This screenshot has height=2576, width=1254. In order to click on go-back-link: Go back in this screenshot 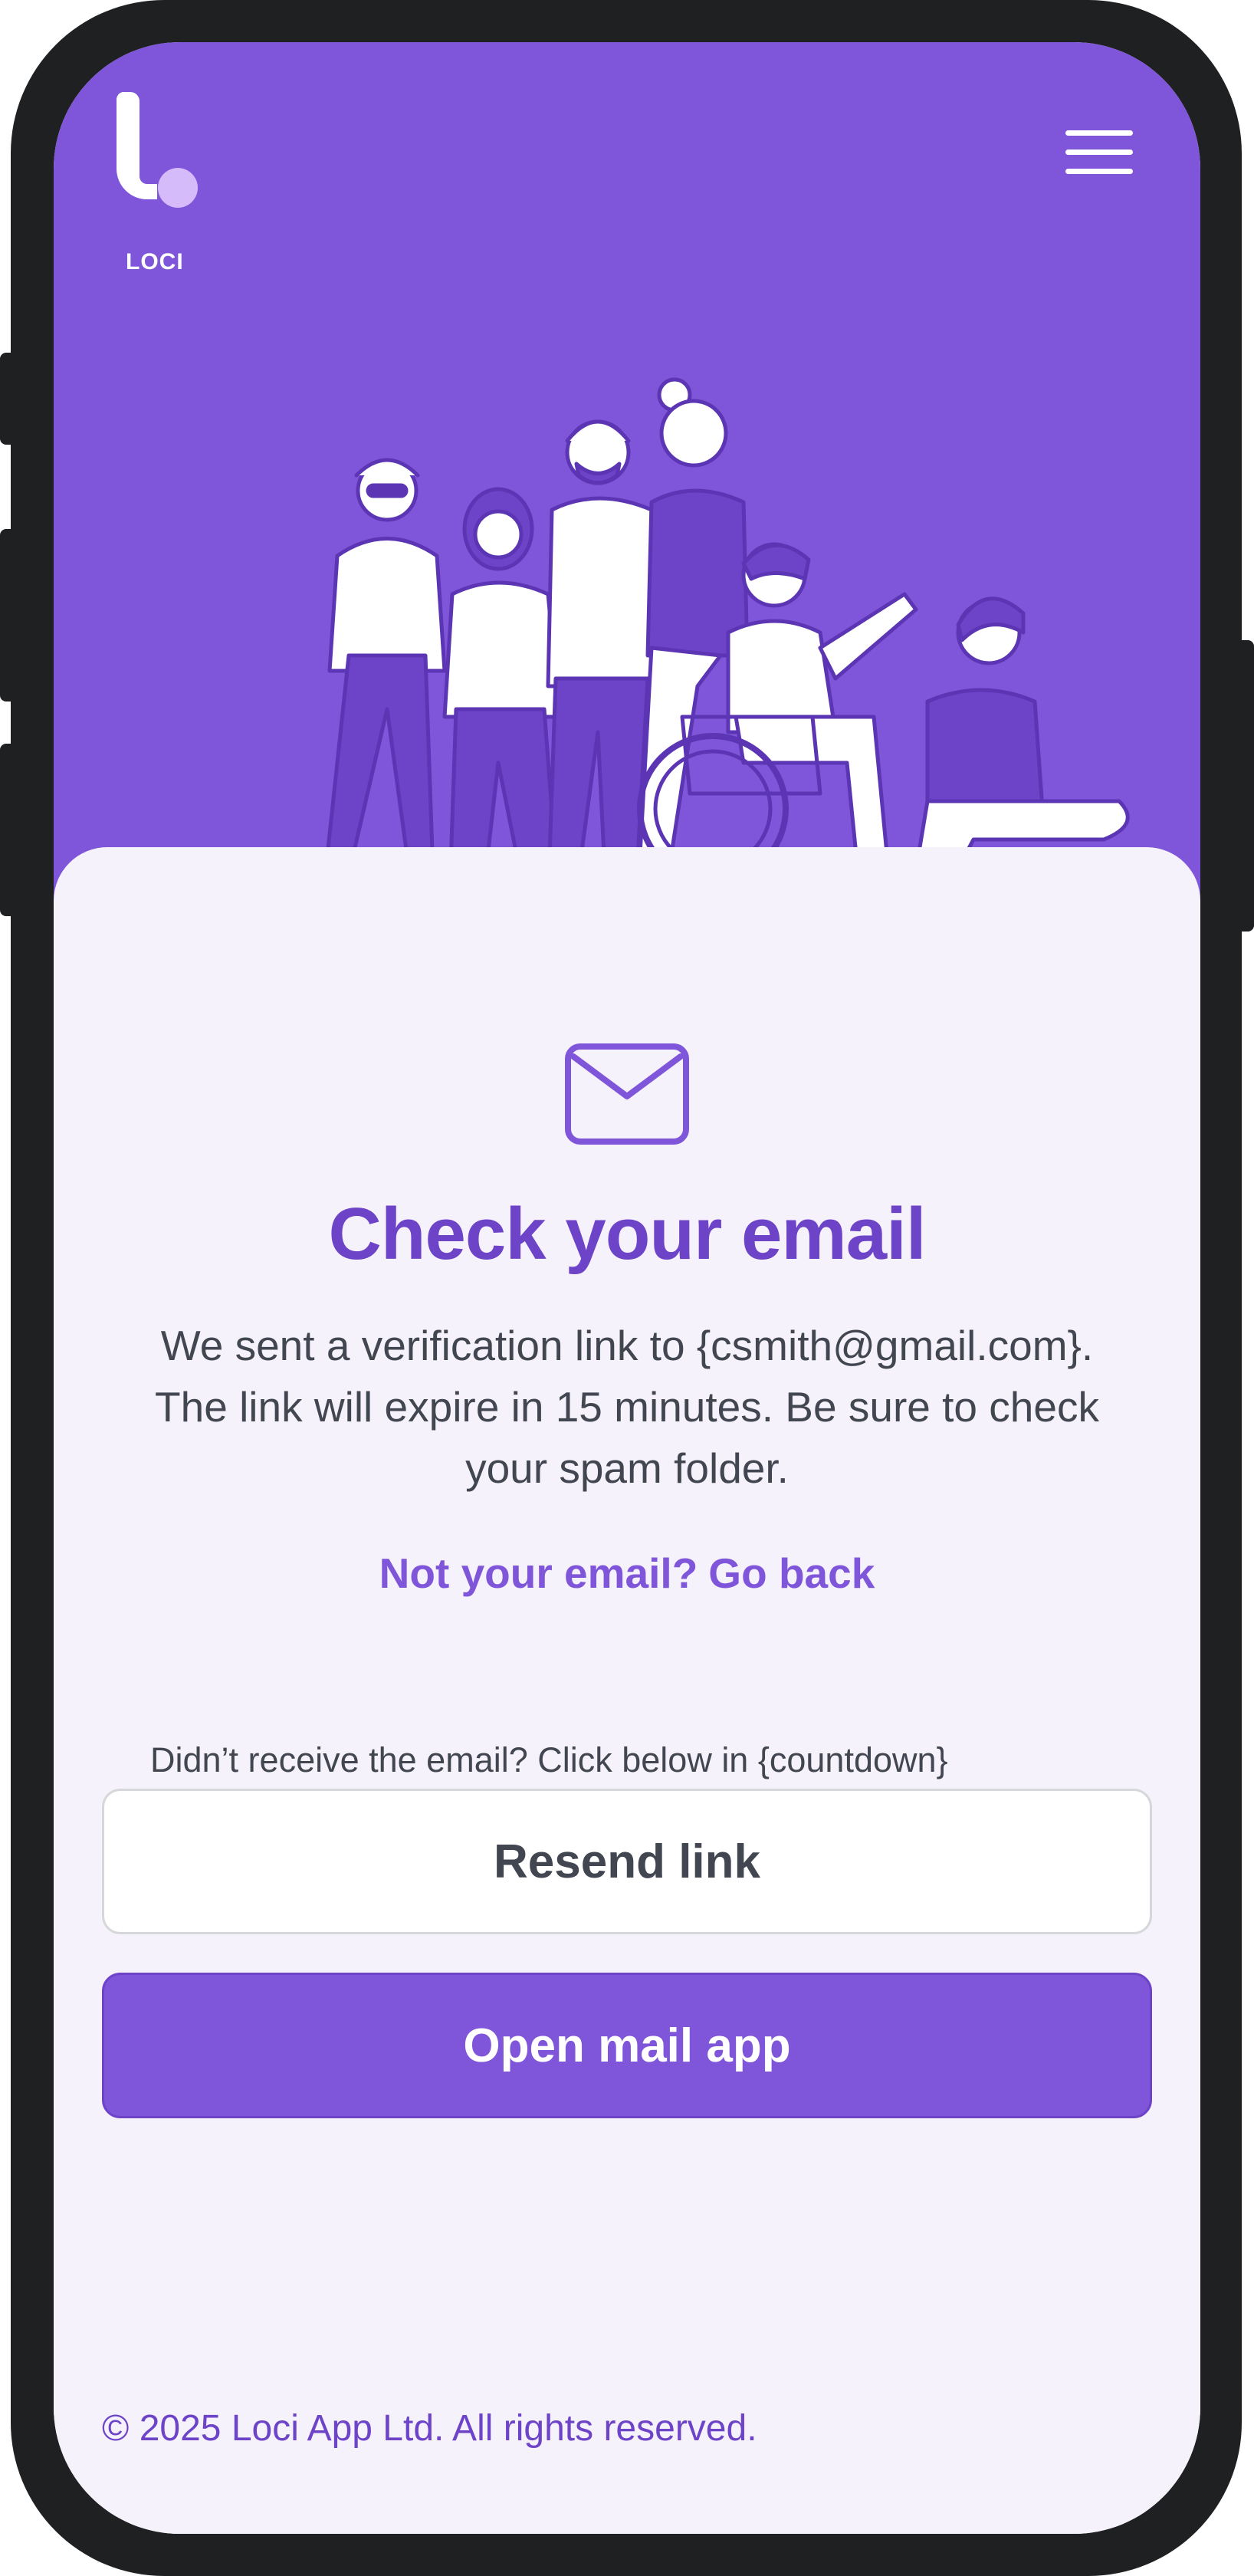, I will do `click(791, 1573)`.